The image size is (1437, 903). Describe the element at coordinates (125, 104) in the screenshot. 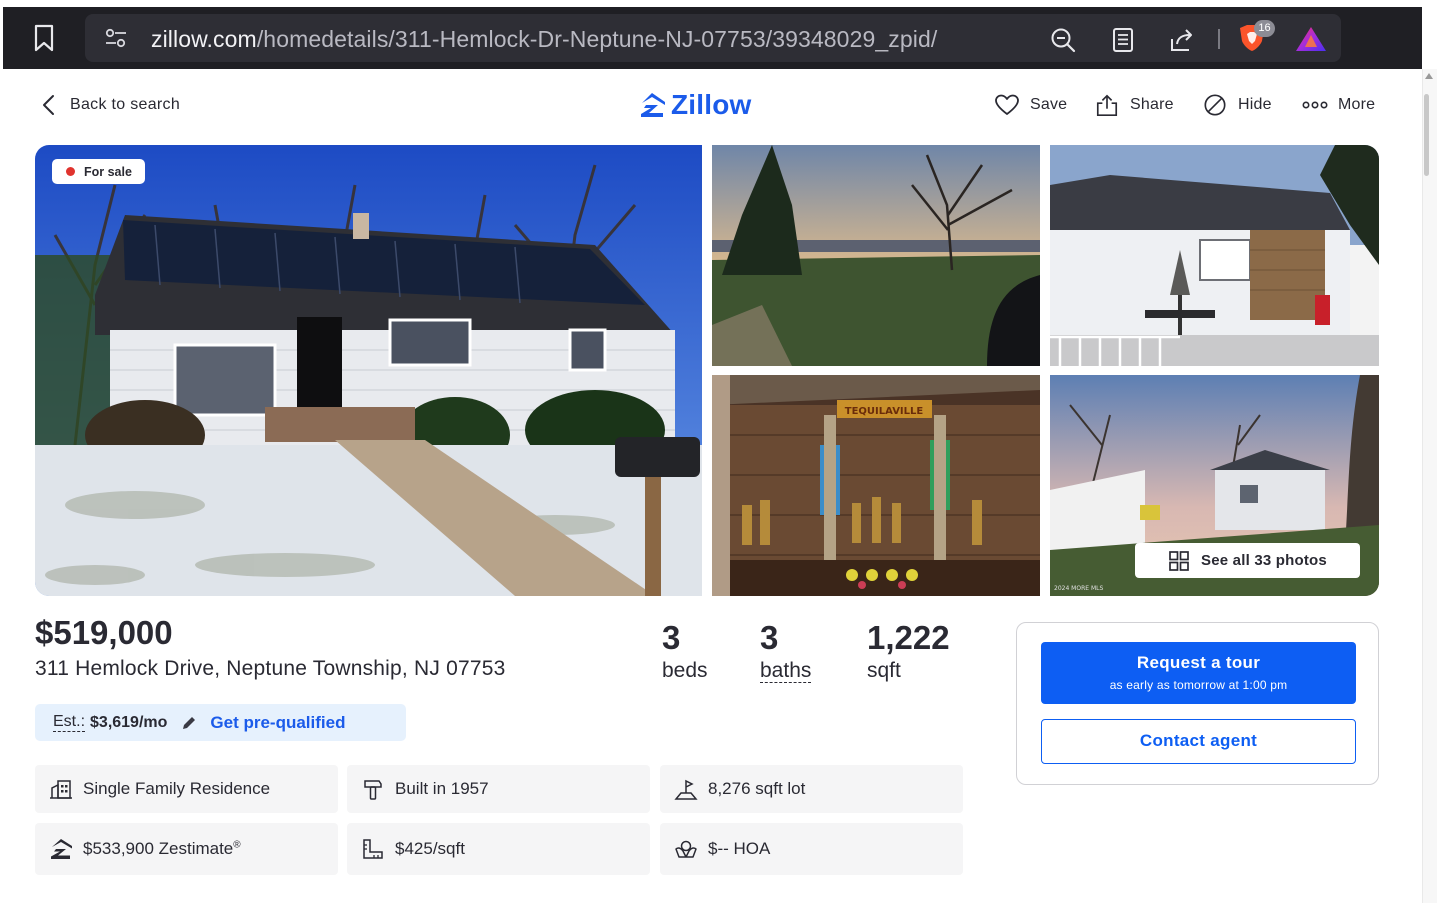

I see `back-to-search-label: Back to search` at that location.